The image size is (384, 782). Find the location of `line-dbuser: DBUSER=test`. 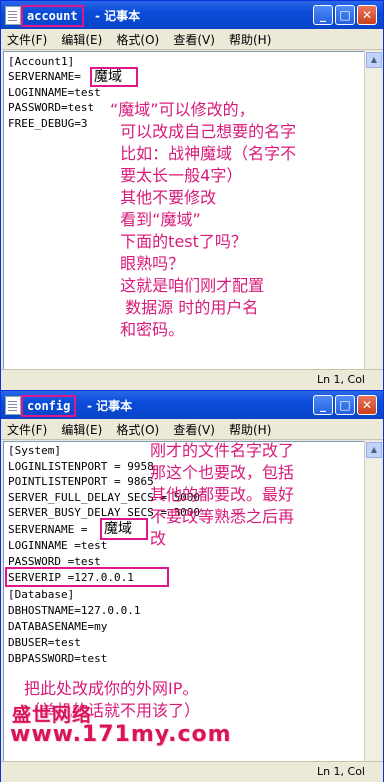

line-dbuser: DBUSER=test is located at coordinates (44, 642).